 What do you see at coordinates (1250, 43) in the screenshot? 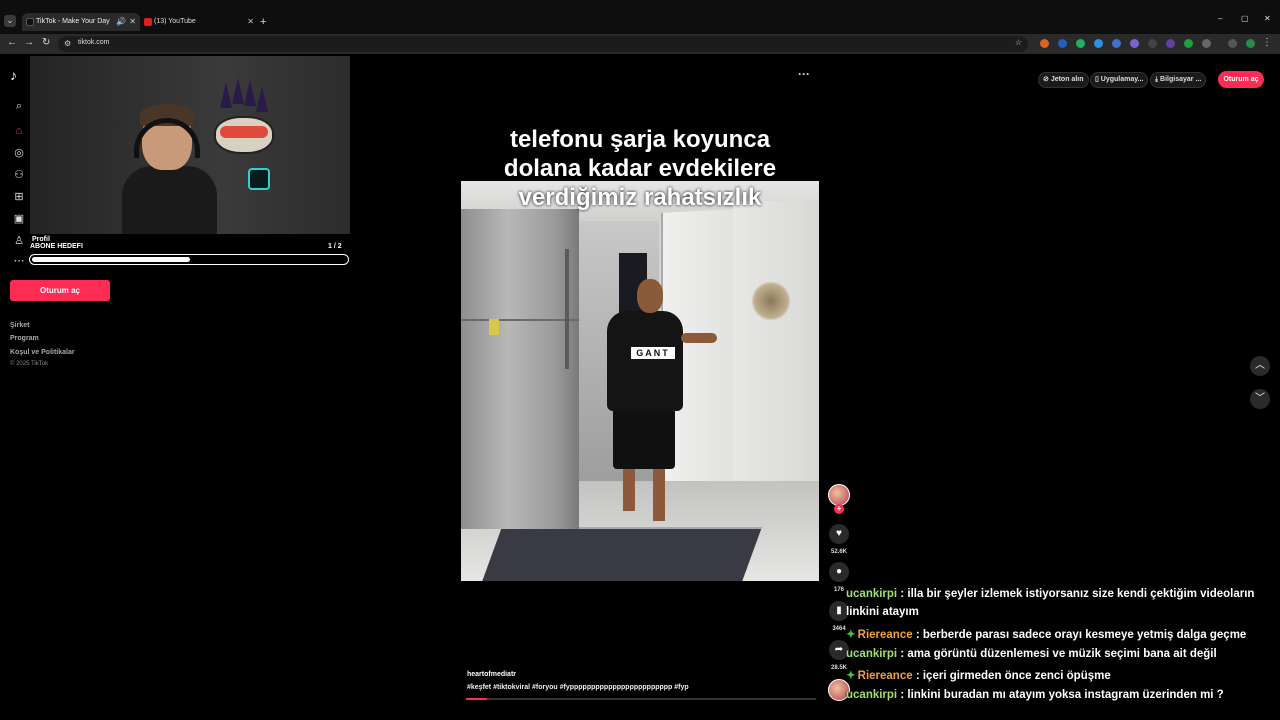
I see `profile-avatar-icon` at bounding box center [1250, 43].